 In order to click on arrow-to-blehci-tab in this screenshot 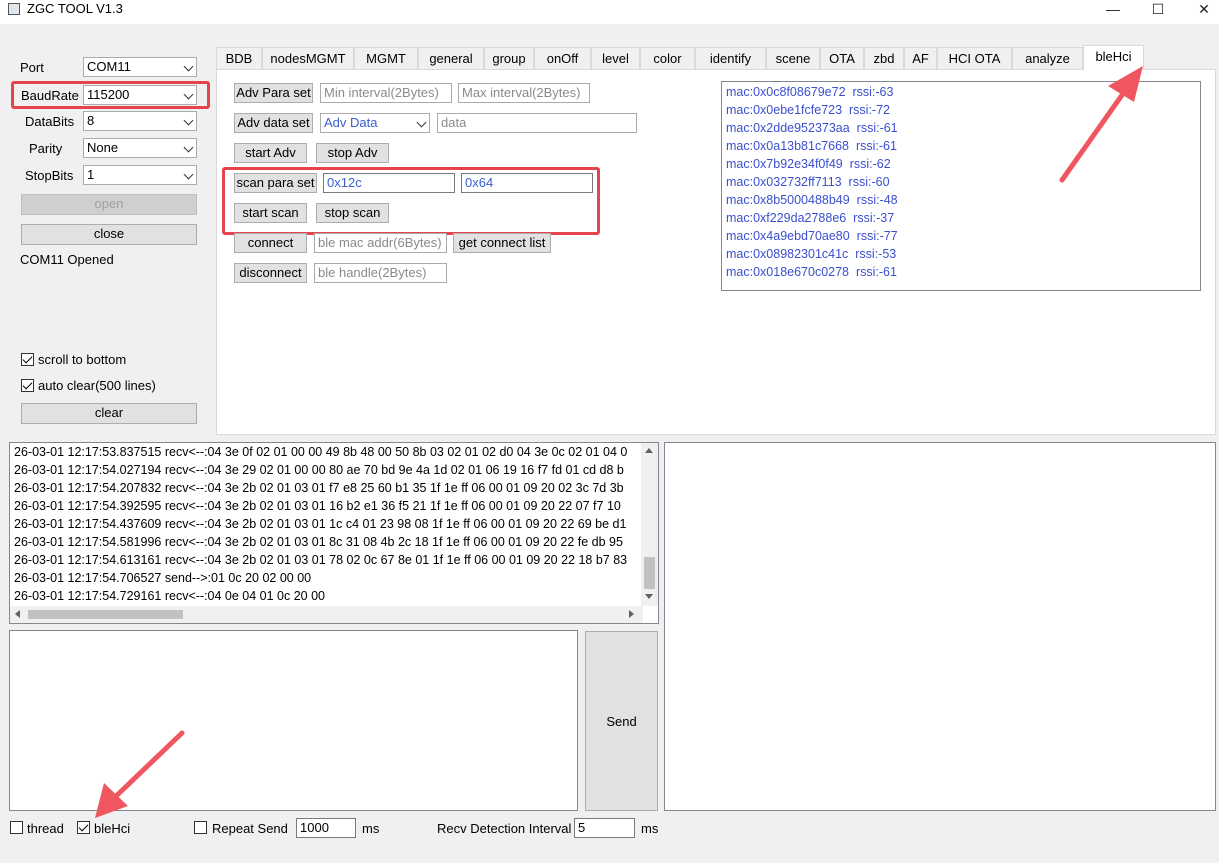, I will do `click(1101, 124)`.